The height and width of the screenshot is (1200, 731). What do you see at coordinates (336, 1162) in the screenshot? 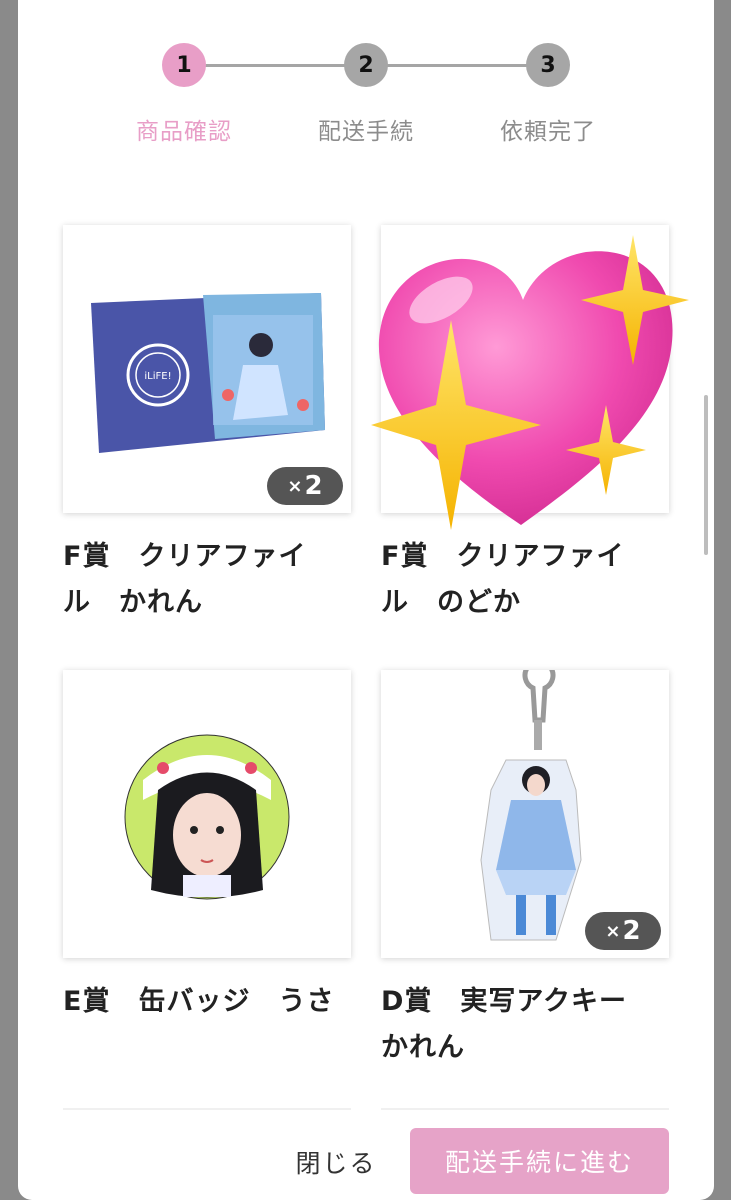
I see `close-button: 閉じる` at bounding box center [336, 1162].